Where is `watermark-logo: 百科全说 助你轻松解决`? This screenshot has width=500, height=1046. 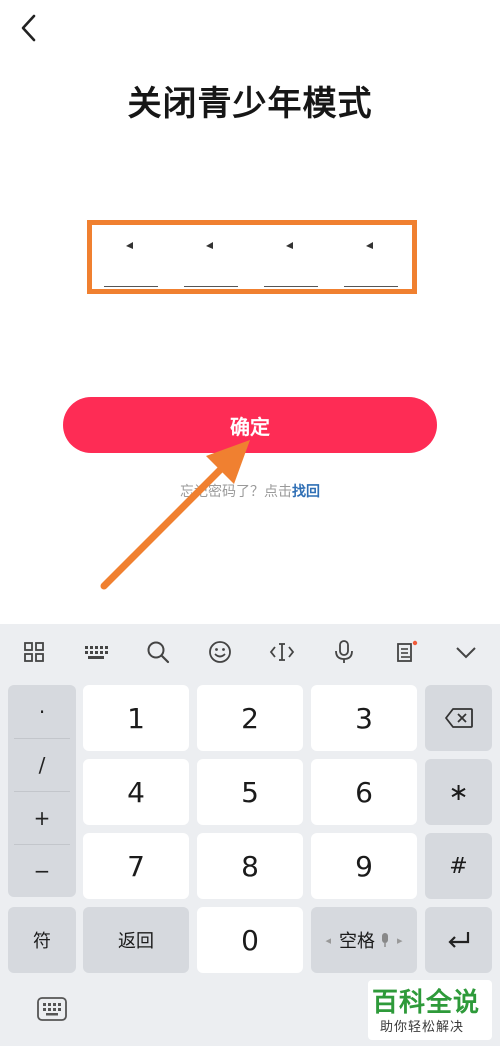 watermark-logo: 百科全说 助你轻松解决 is located at coordinates (430, 1010).